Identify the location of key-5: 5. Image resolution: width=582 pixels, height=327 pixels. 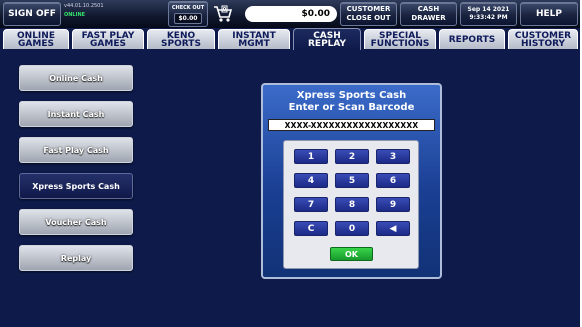
(352, 180).